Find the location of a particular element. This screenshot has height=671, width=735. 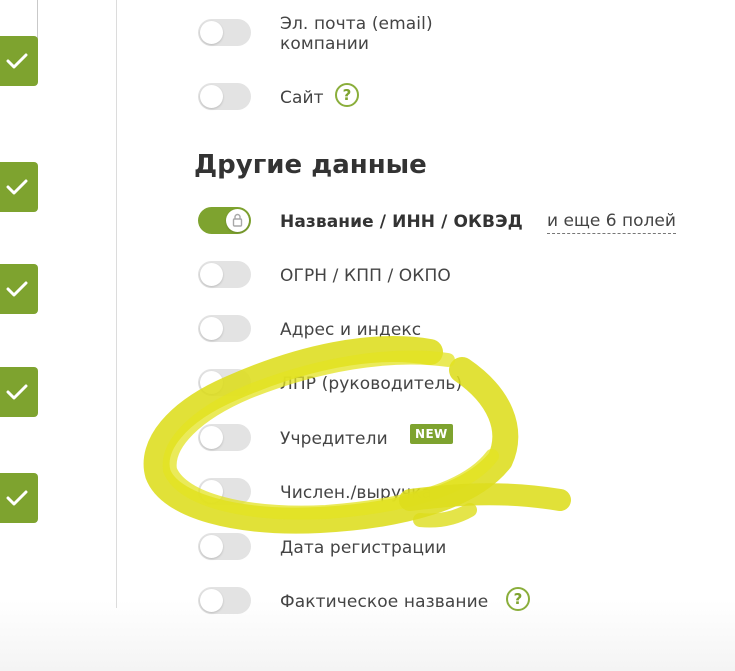

founders-toggle is located at coordinates (224, 437).